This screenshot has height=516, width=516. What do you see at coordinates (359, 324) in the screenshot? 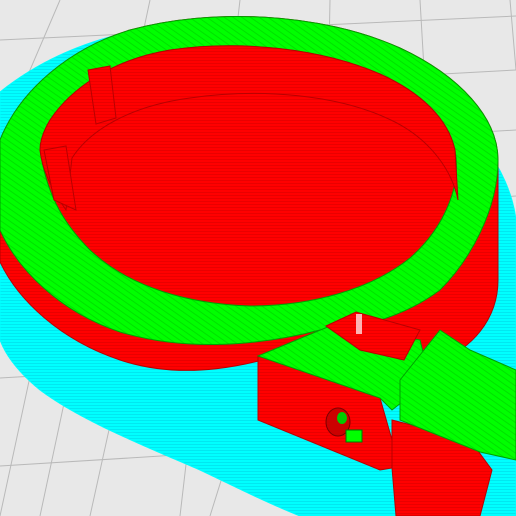
I see `slot-marker` at bounding box center [359, 324].